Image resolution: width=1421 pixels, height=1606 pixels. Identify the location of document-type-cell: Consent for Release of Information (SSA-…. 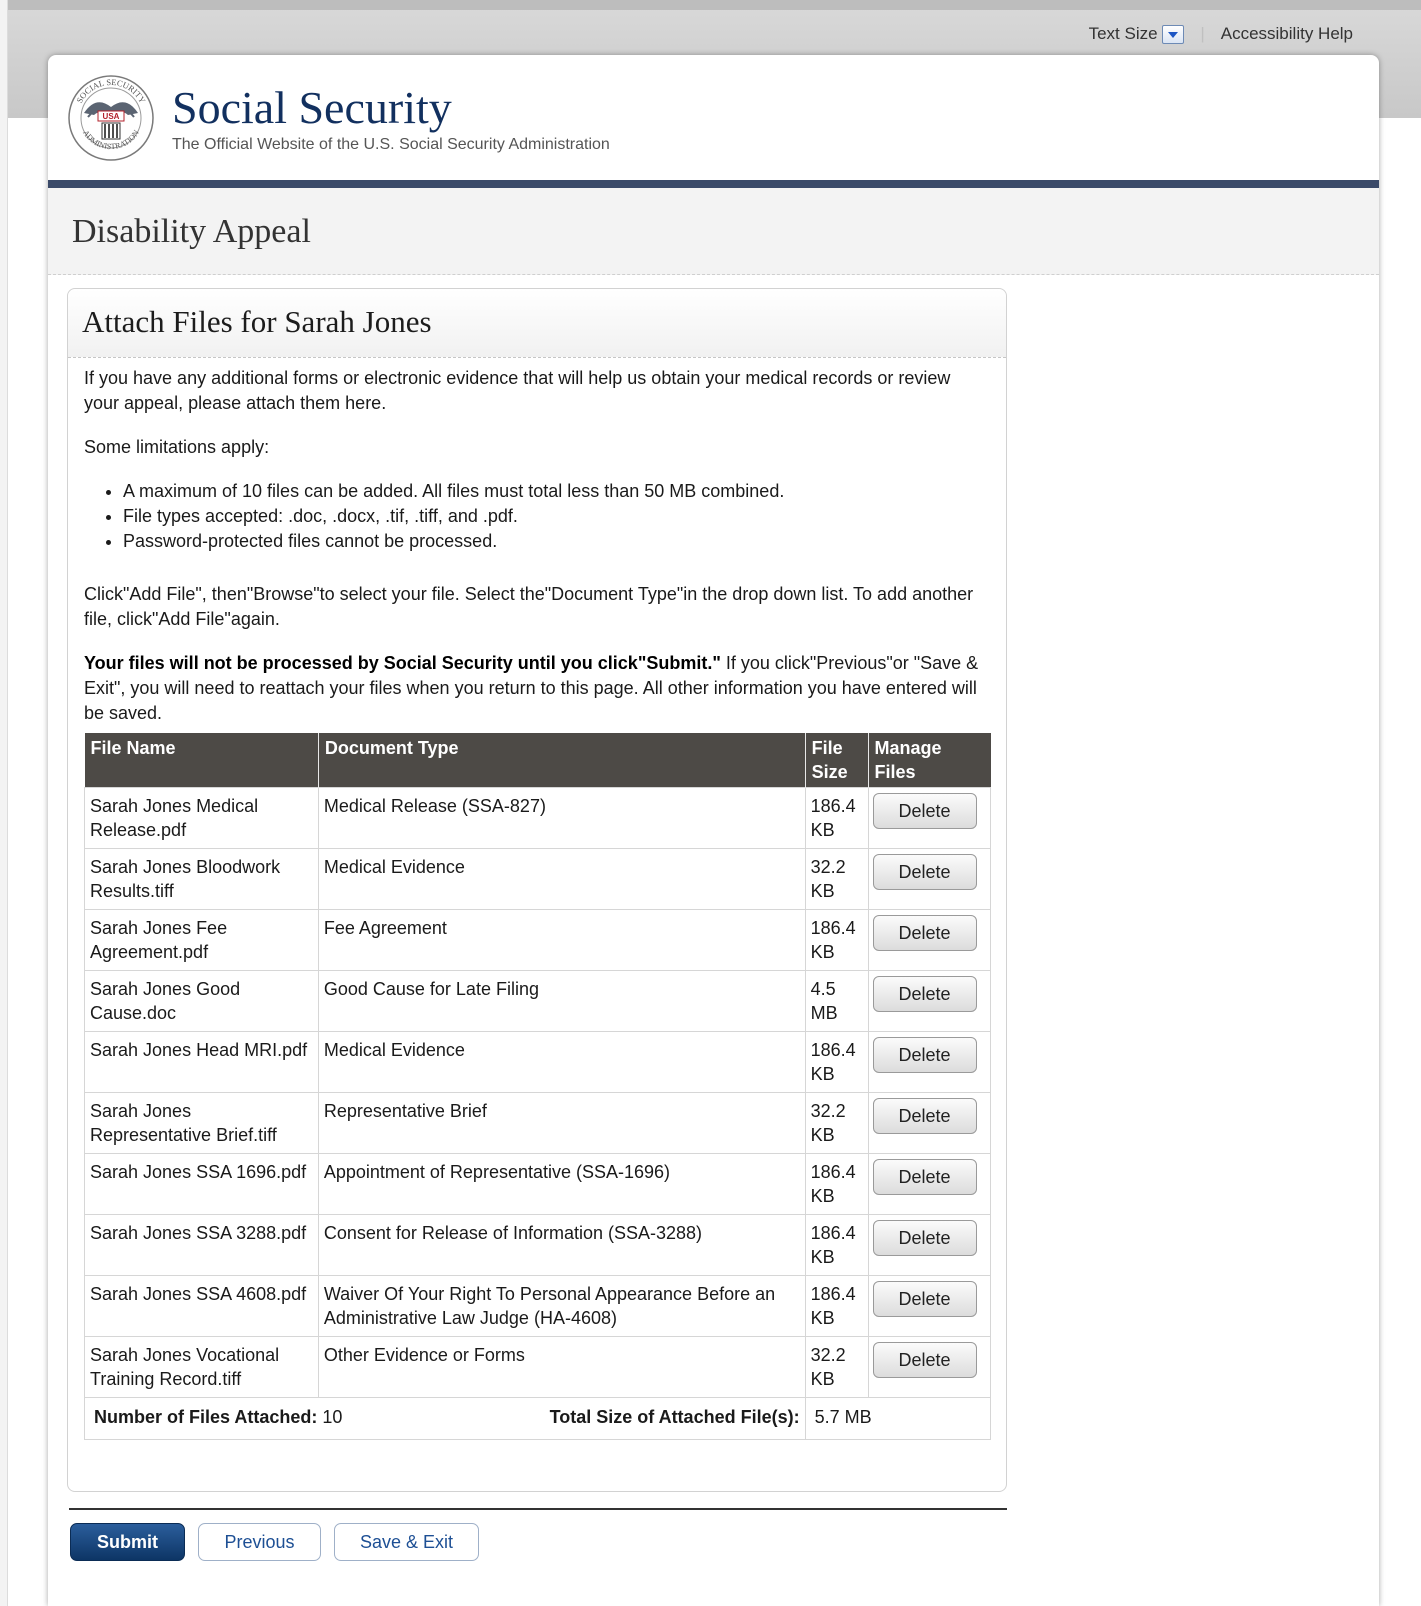
(561, 1245).